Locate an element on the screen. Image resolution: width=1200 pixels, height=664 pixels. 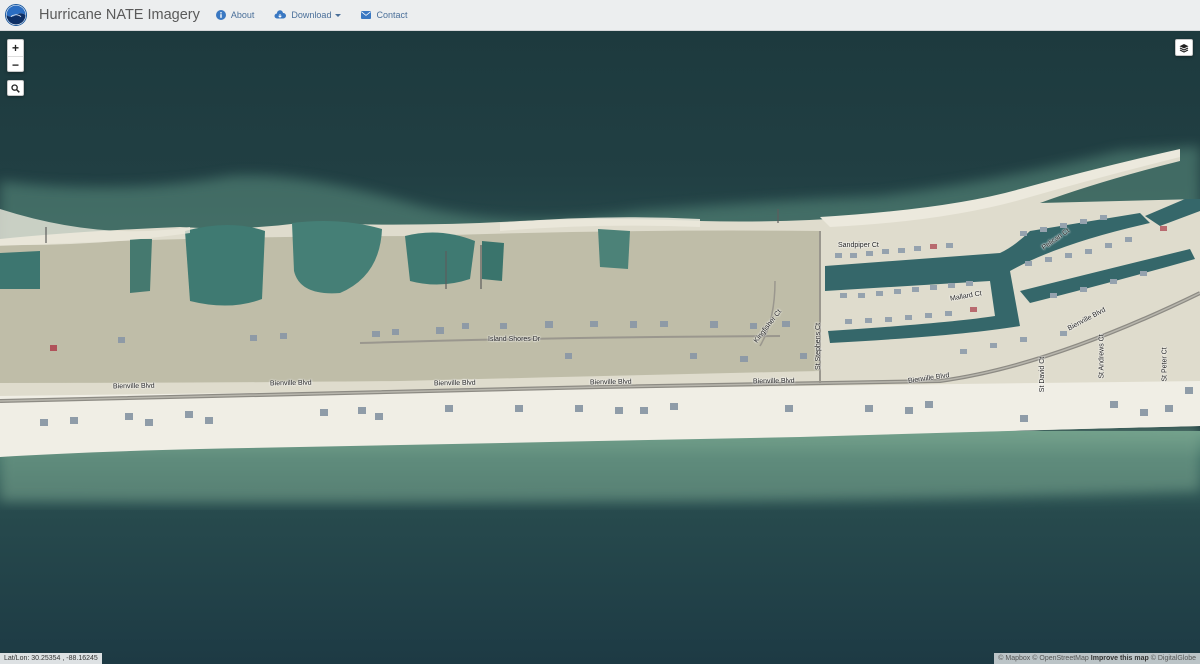
search-button is located at coordinates (15, 88).